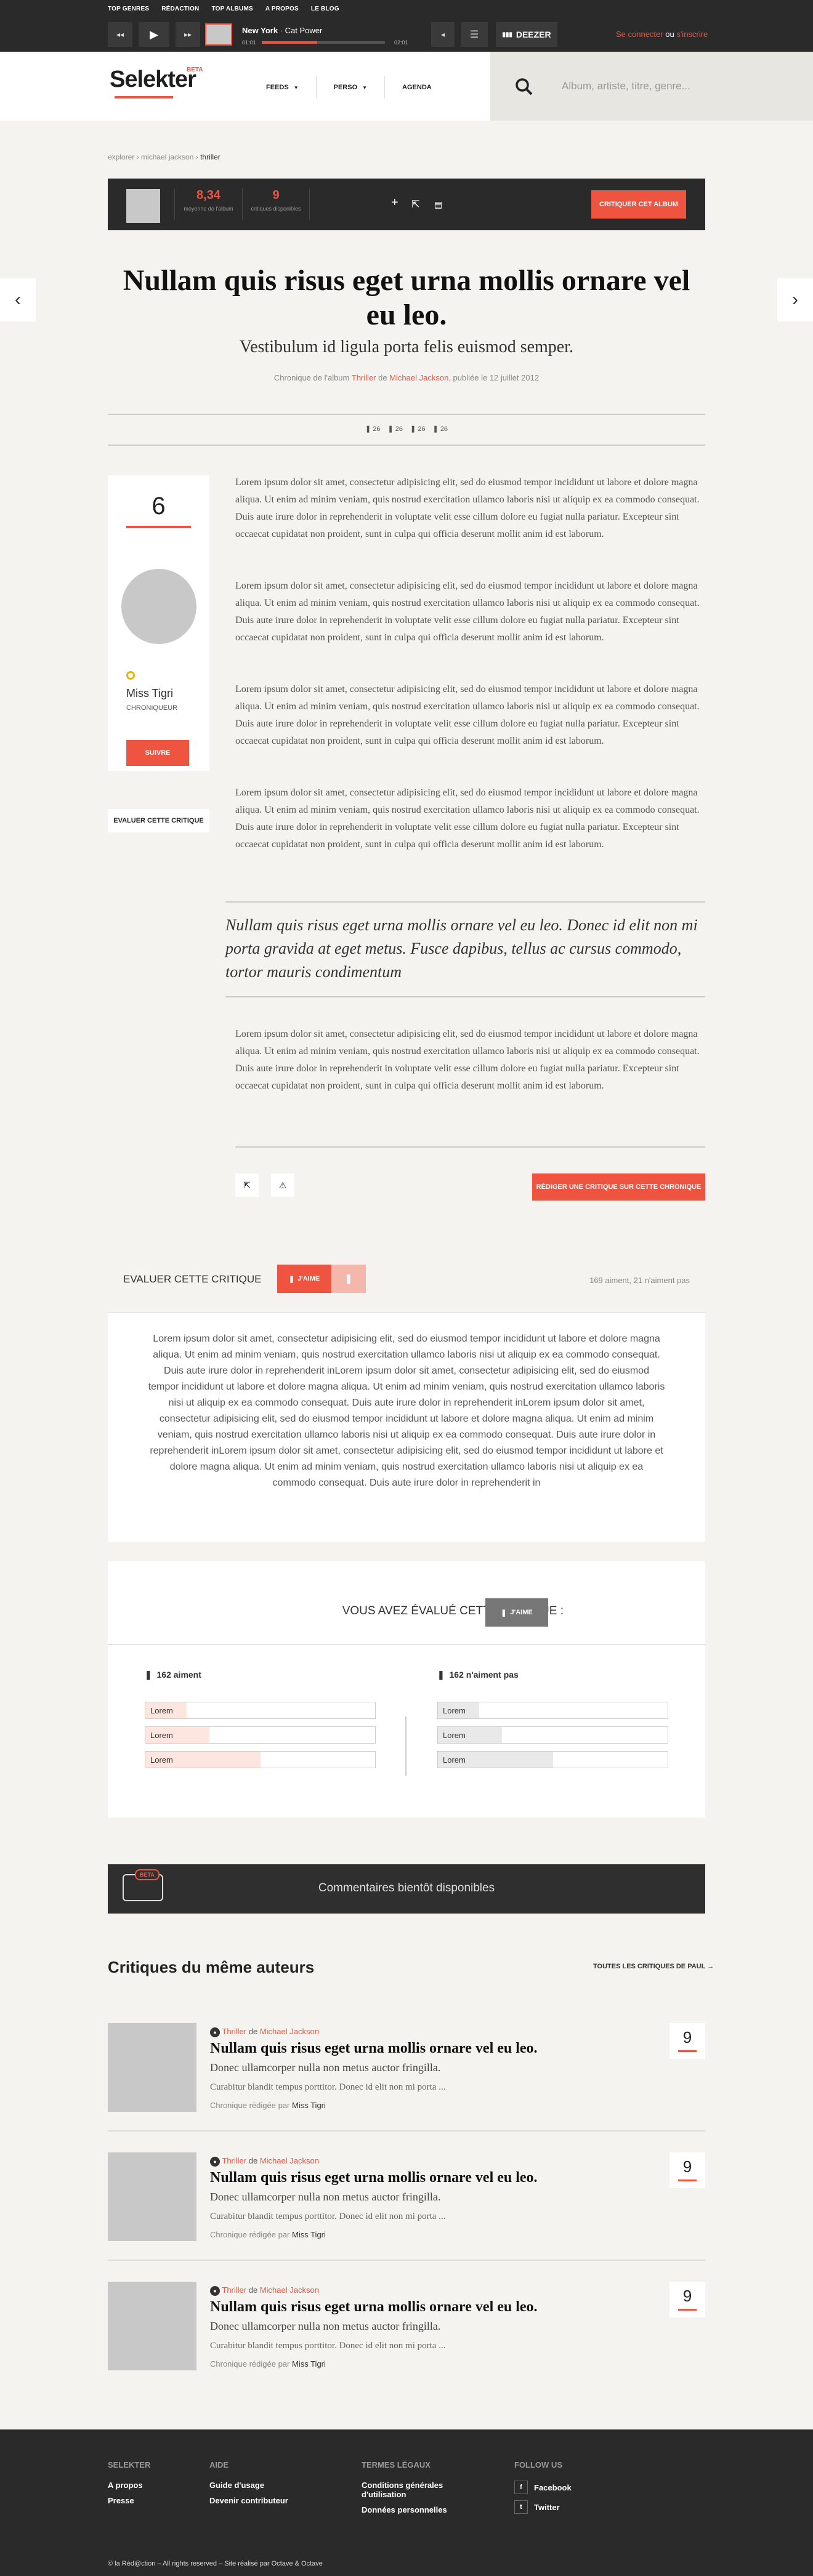 This screenshot has width=813, height=2576. I want to click on breadcrumb-explorer: explorer, so click(121, 157).